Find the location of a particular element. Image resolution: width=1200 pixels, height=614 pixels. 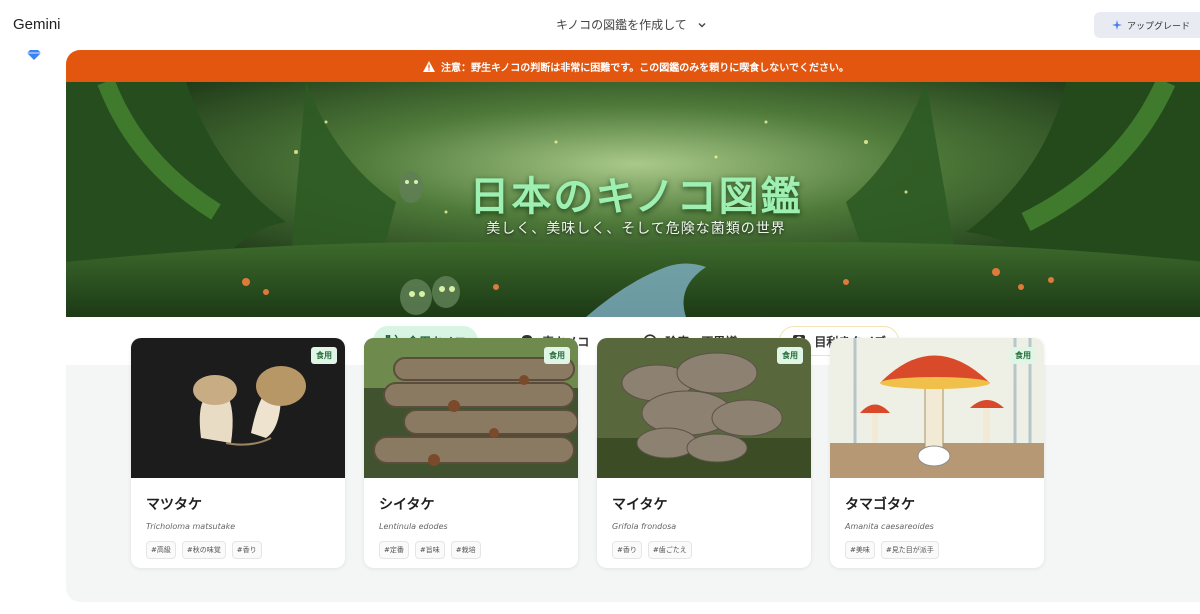

gem-icon is located at coordinates (34, 55).